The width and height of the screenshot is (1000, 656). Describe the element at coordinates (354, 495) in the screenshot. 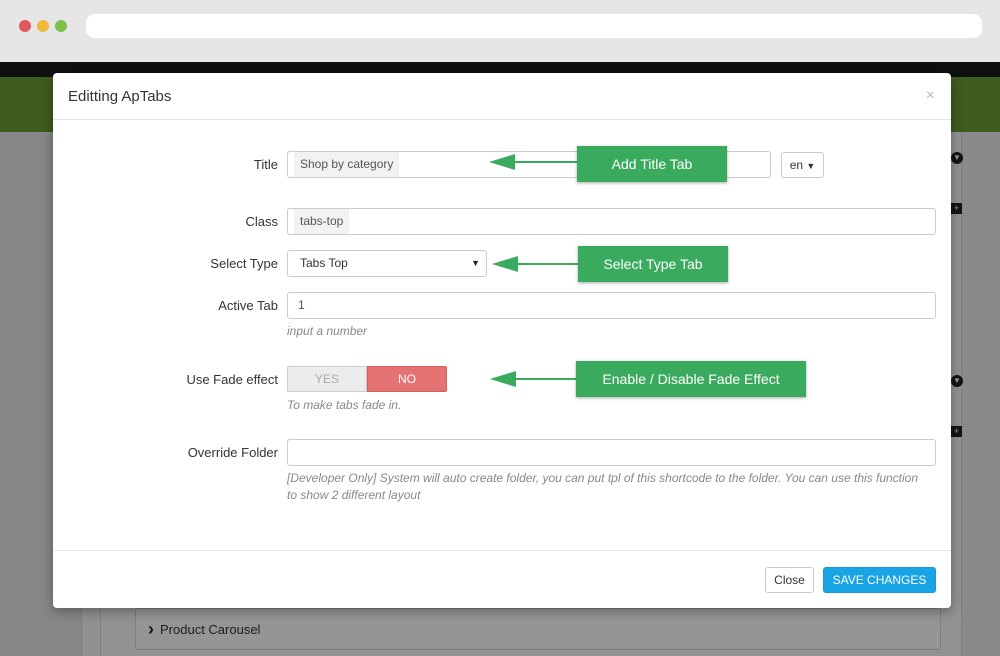

I see `override-folder-help-line2: to show 2 different layout` at that location.